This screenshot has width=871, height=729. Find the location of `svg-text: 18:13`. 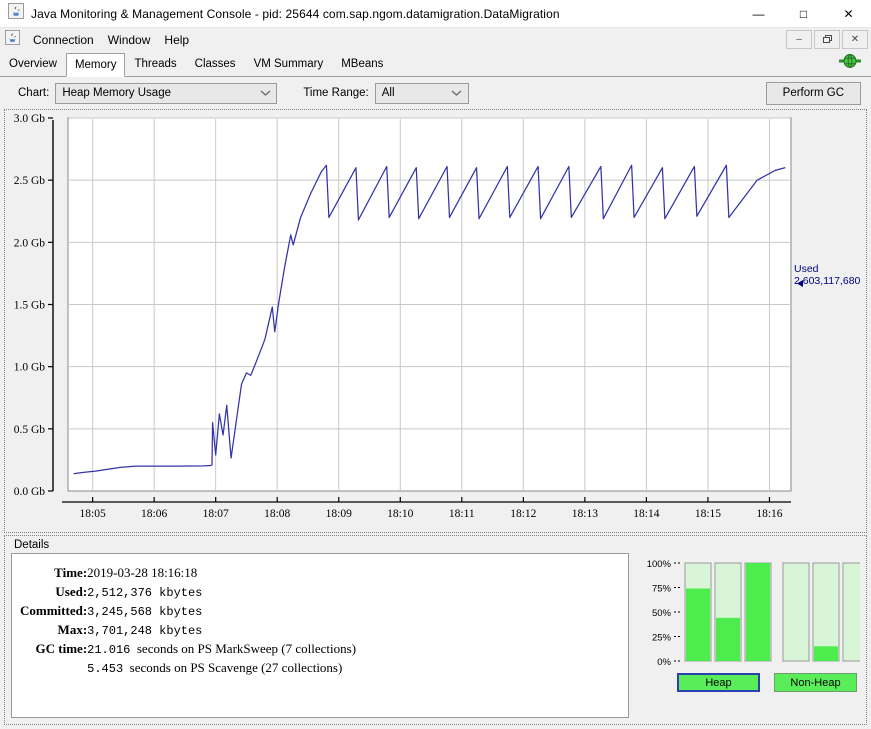

svg-text: 18:13 is located at coordinates (585, 514).